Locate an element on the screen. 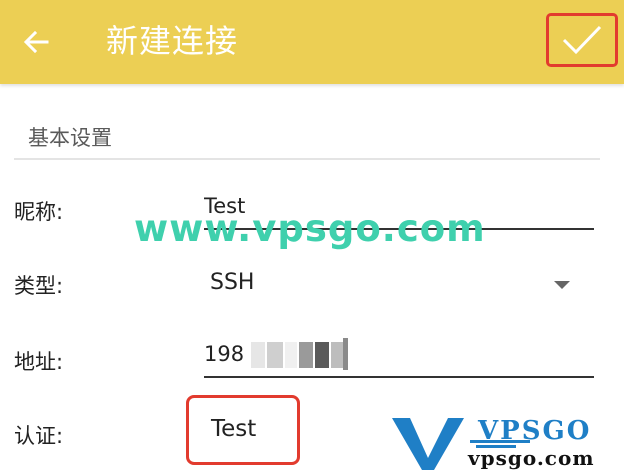 The width and height of the screenshot is (624, 472). vpsgo-logo: VPSGO vpsgo.com is located at coordinates (504, 443).